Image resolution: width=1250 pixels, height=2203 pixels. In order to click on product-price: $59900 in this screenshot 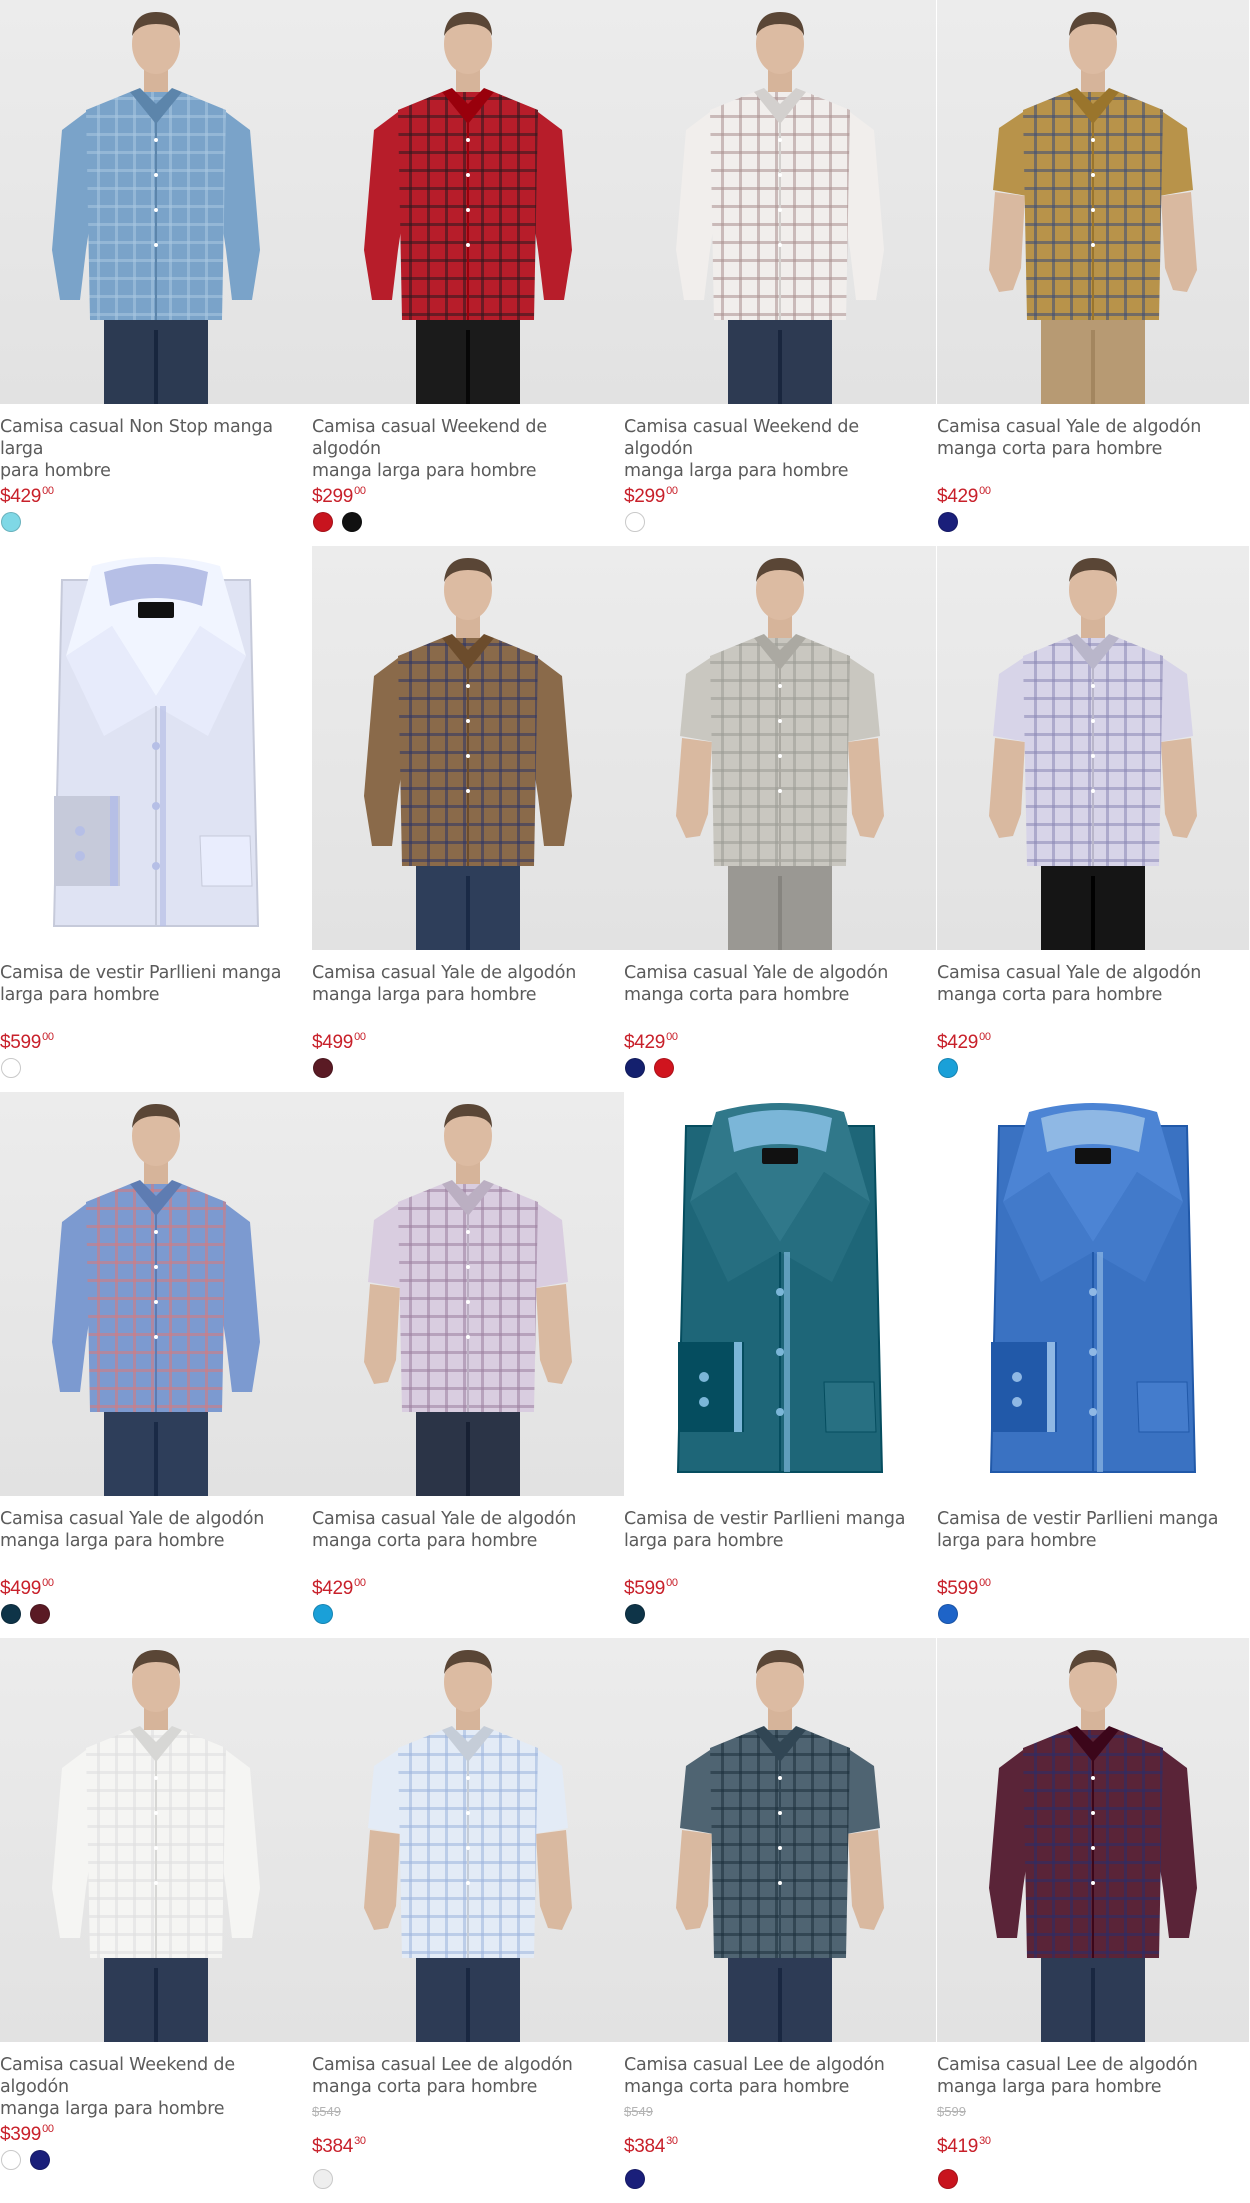, I will do `click(651, 1586)`.